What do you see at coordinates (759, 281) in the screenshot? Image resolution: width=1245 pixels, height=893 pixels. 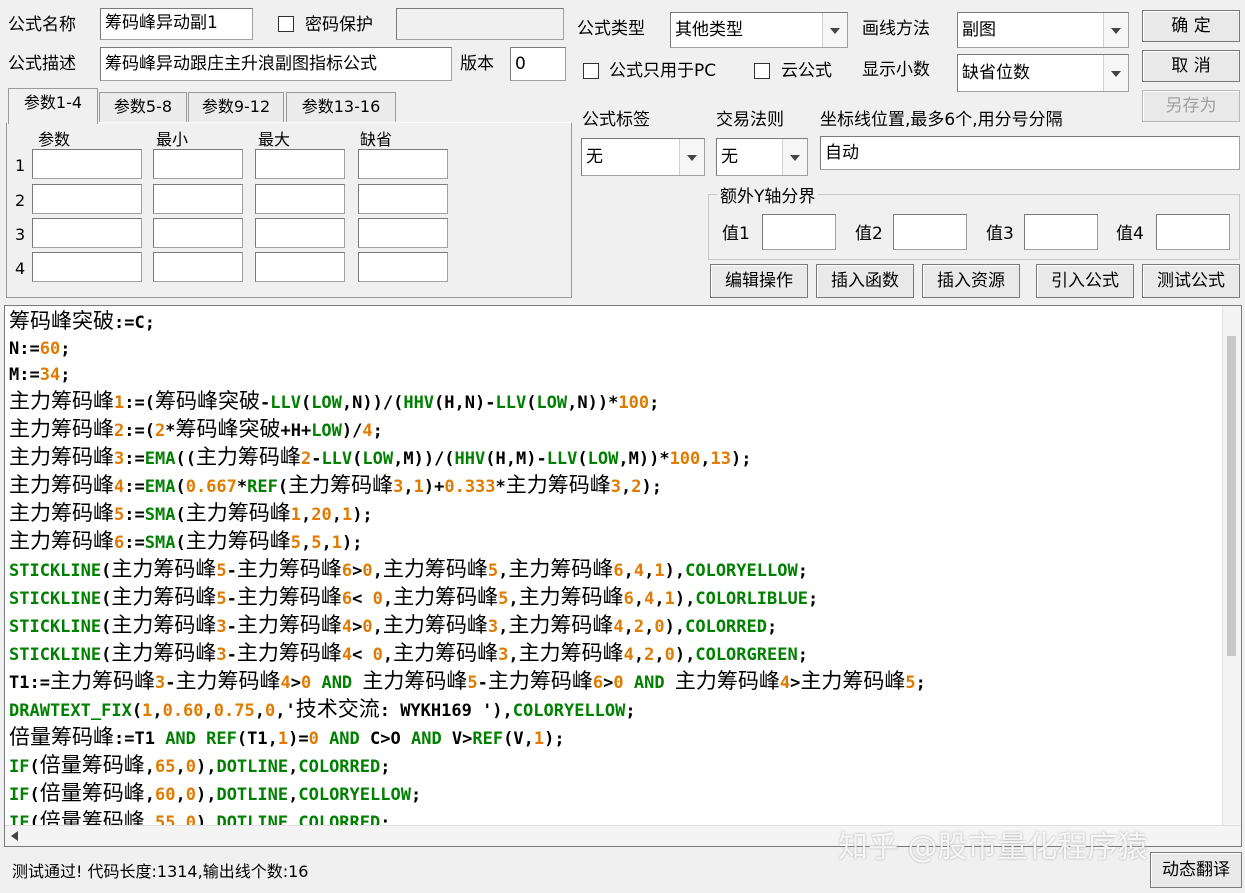 I see `edit-ops-button: 编辑操作` at bounding box center [759, 281].